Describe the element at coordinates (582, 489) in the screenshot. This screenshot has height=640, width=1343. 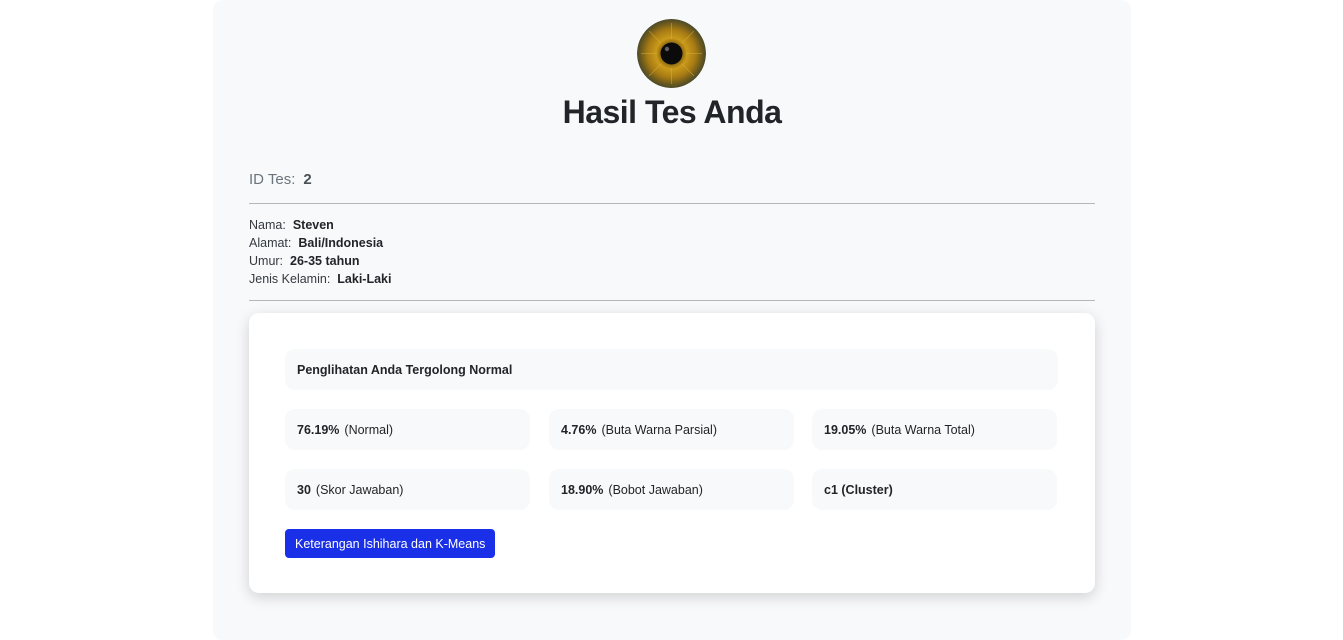
I see `stat-weight-value: 18.90%` at that location.